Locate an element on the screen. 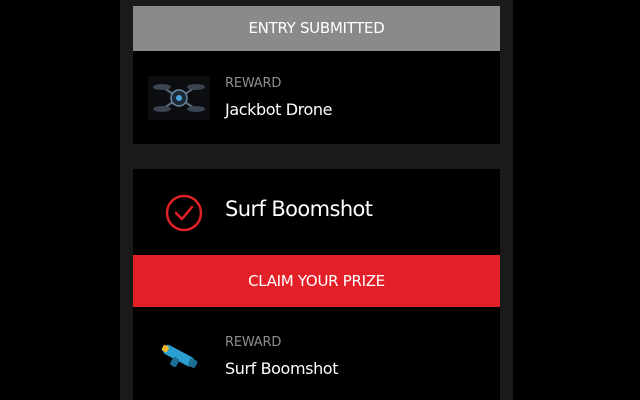 The image size is (640, 400). prize-title: Surf Boomshot is located at coordinates (299, 209).